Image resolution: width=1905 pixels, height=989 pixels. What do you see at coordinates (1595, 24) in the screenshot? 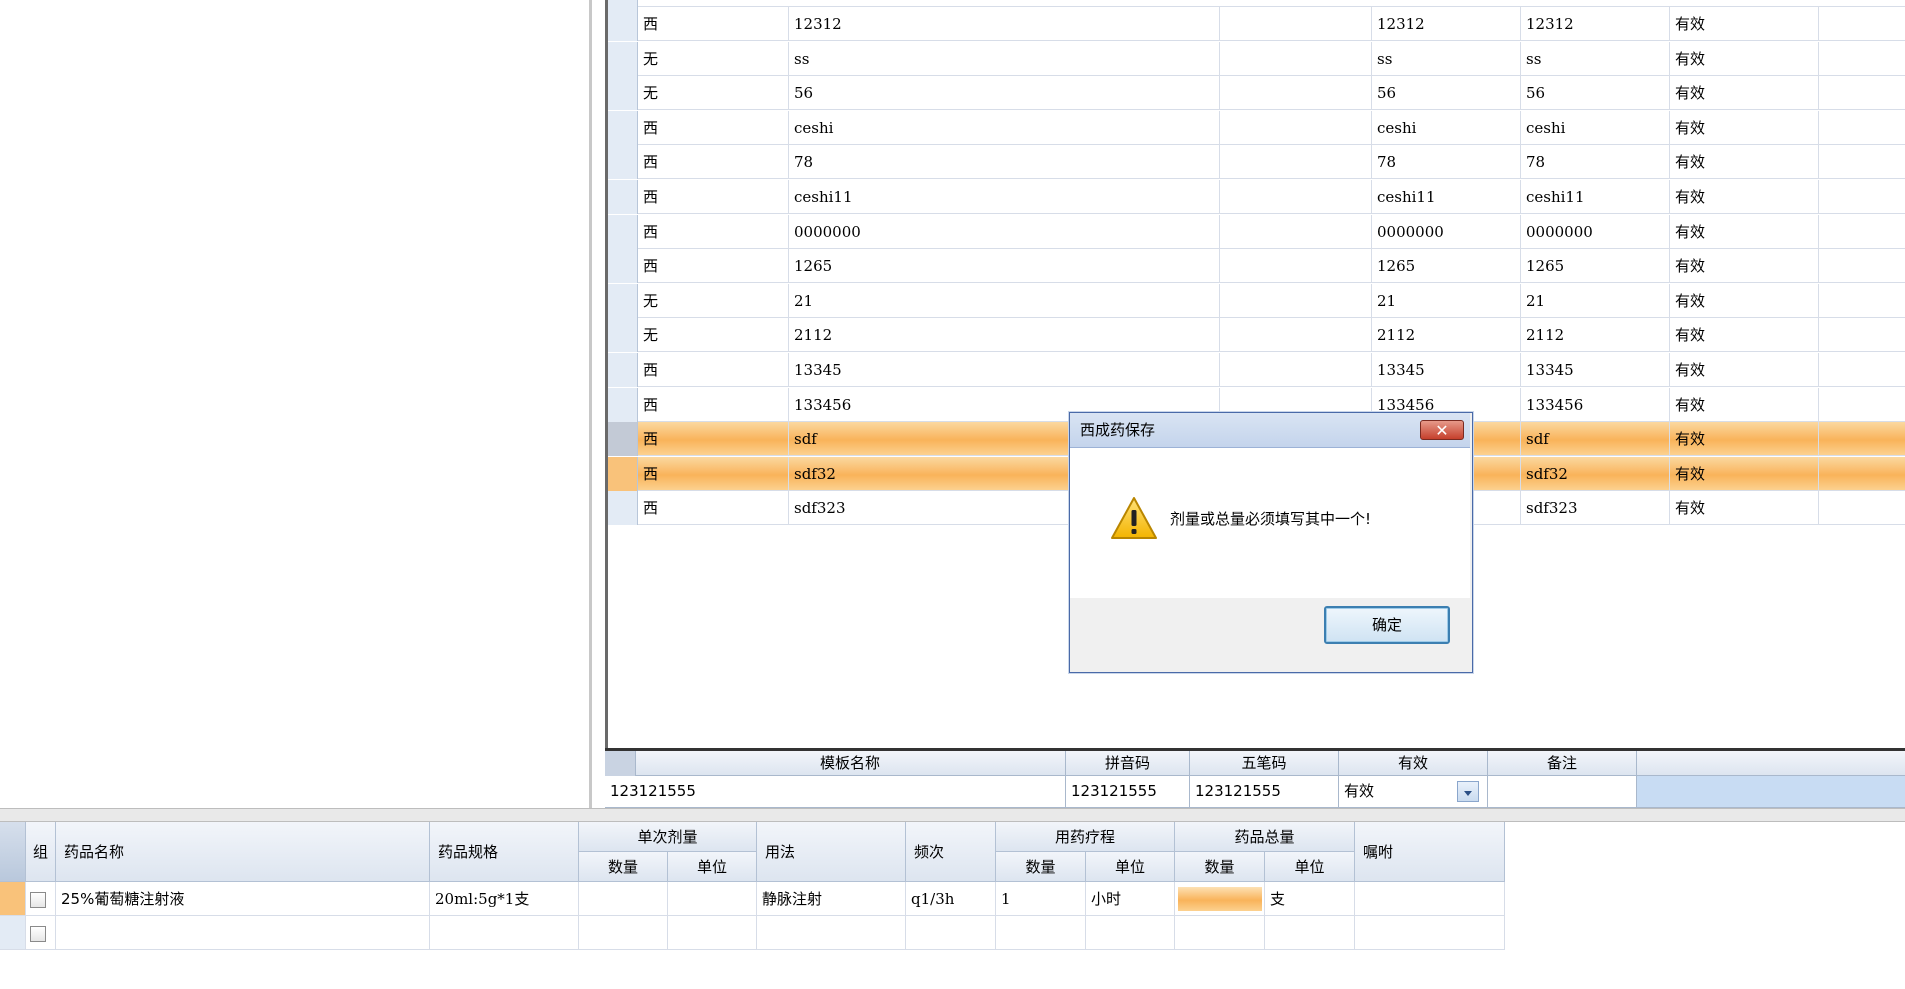
I see `wubi-cell: 12312` at bounding box center [1595, 24].